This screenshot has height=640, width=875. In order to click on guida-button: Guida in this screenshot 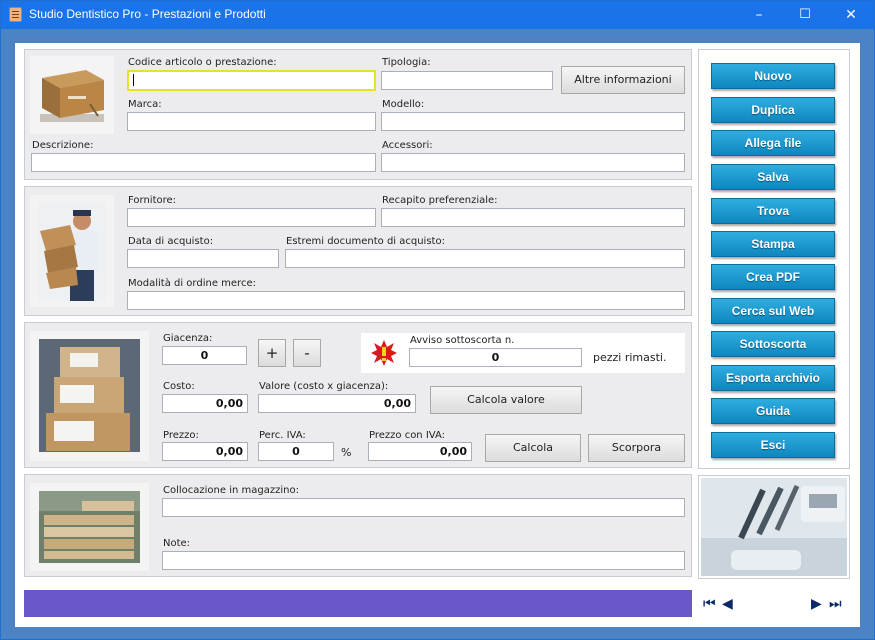, I will do `click(773, 411)`.